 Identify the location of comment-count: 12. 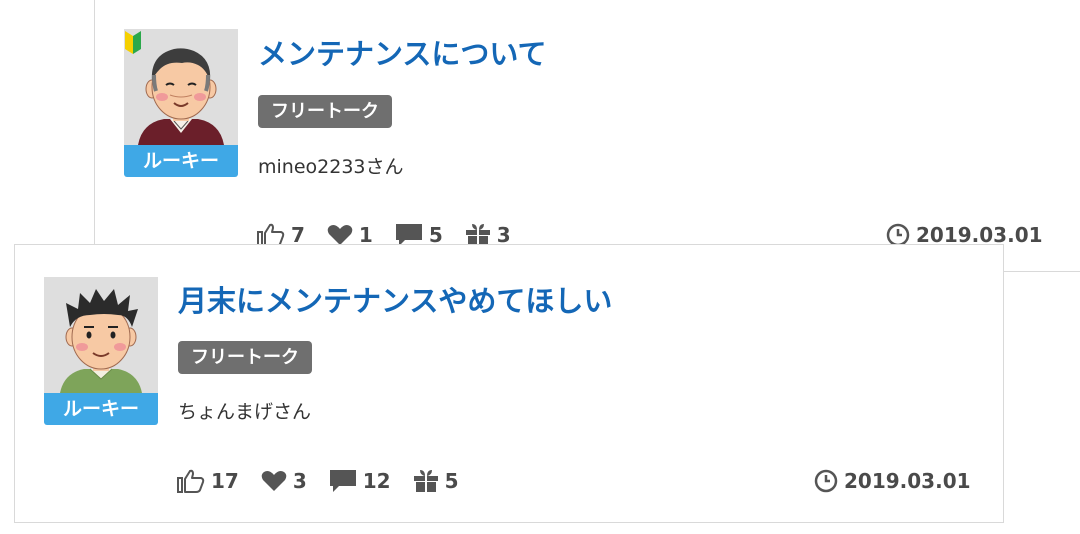
(360, 481).